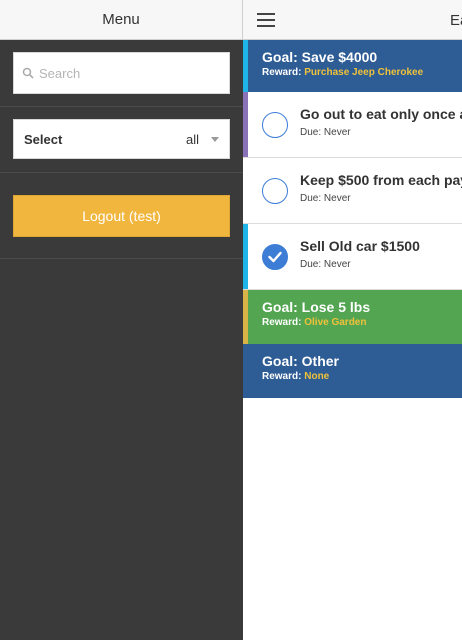 The height and width of the screenshot is (640, 462). Describe the element at coordinates (352, 20) in the screenshot. I see `content-header: Ea` at that location.